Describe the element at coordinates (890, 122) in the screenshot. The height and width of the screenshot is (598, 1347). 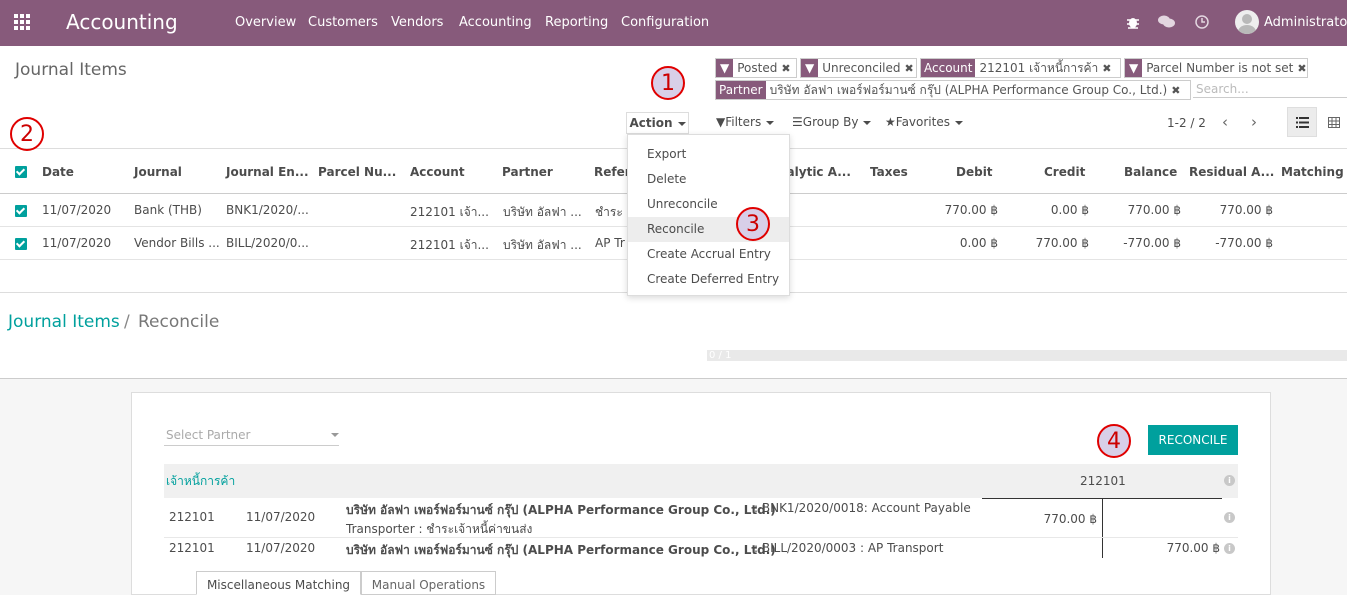
I see `star-icon: ★` at that location.